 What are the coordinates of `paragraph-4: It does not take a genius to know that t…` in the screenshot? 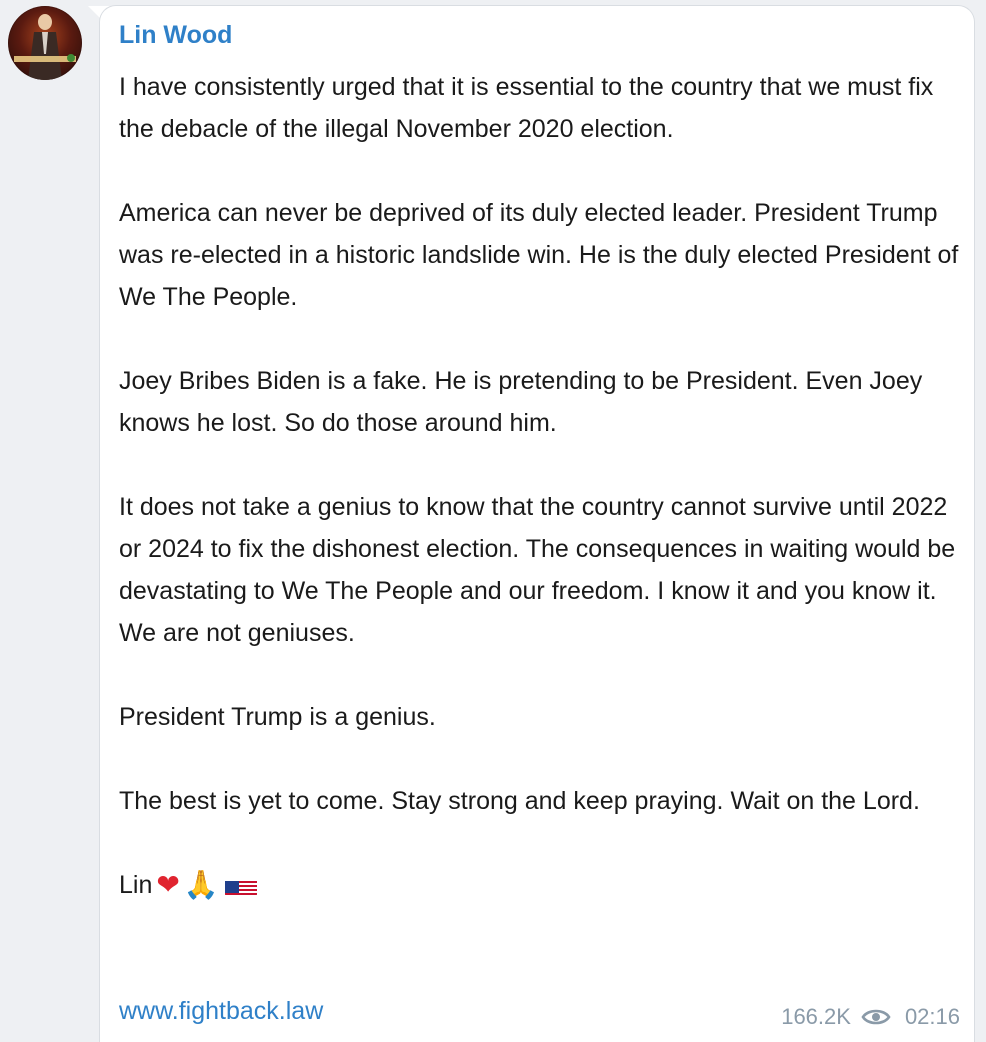 It's located at (537, 570).